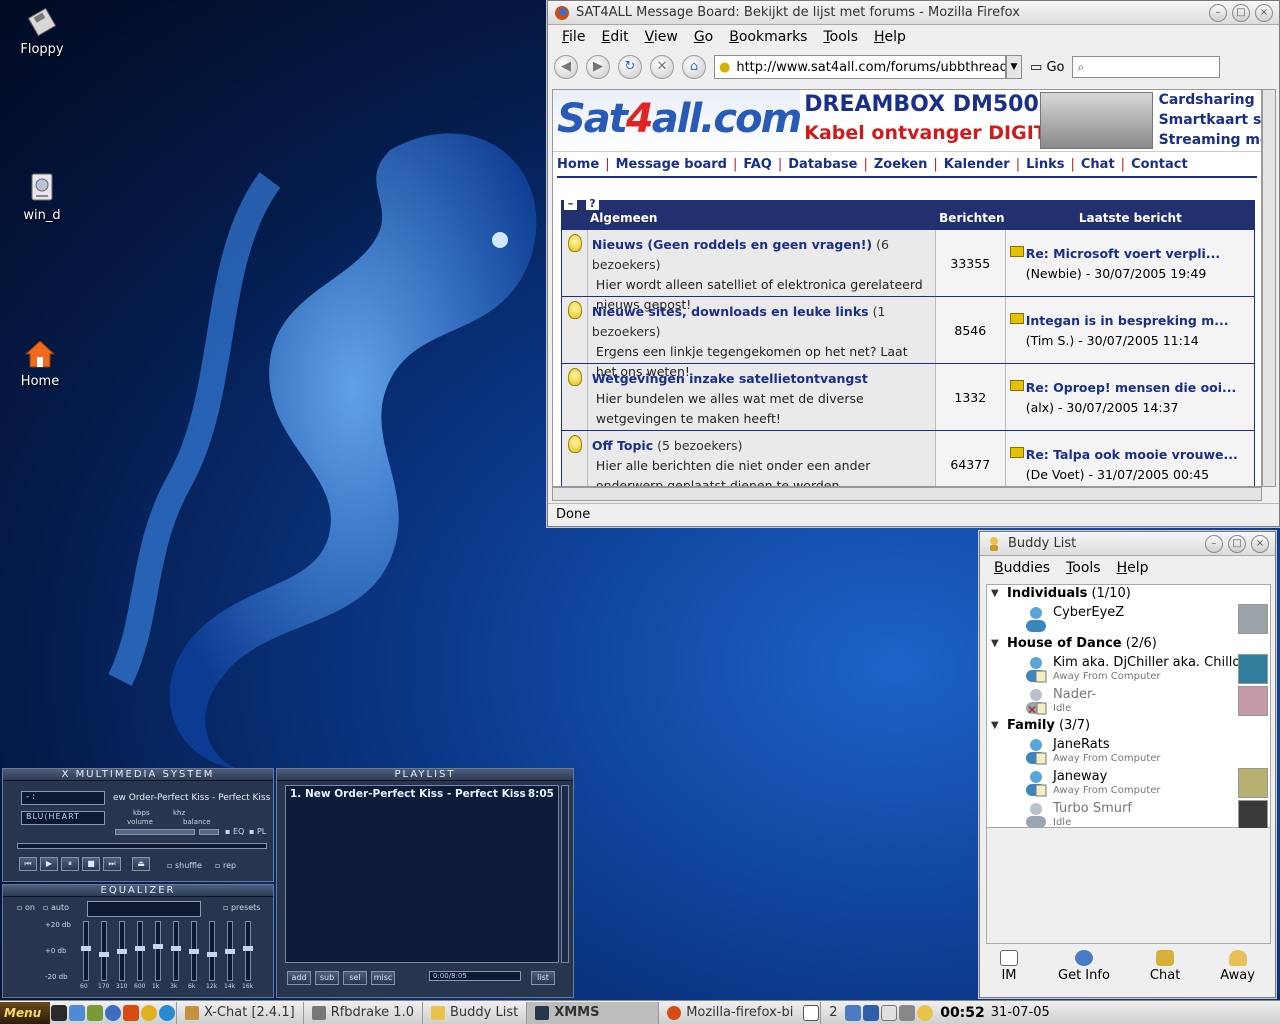 The image size is (1280, 1024). I want to click on group-house-of-dance: ▼ House of Dance (2/6), so click(1128, 644).